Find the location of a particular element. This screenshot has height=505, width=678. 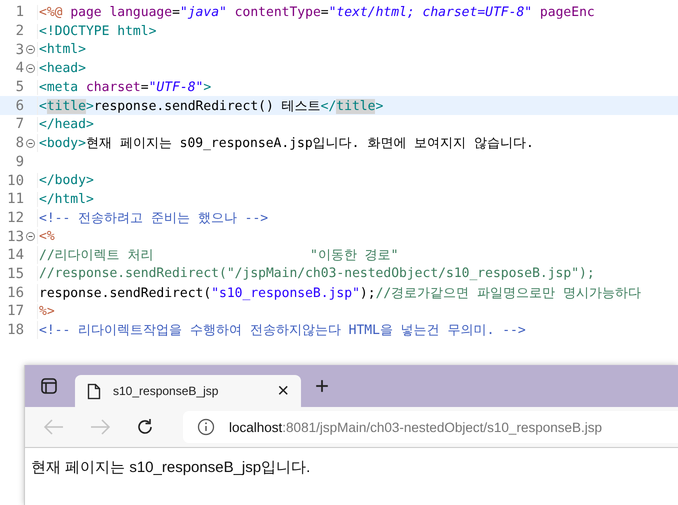

line-number: 5 is located at coordinates (19, 87).